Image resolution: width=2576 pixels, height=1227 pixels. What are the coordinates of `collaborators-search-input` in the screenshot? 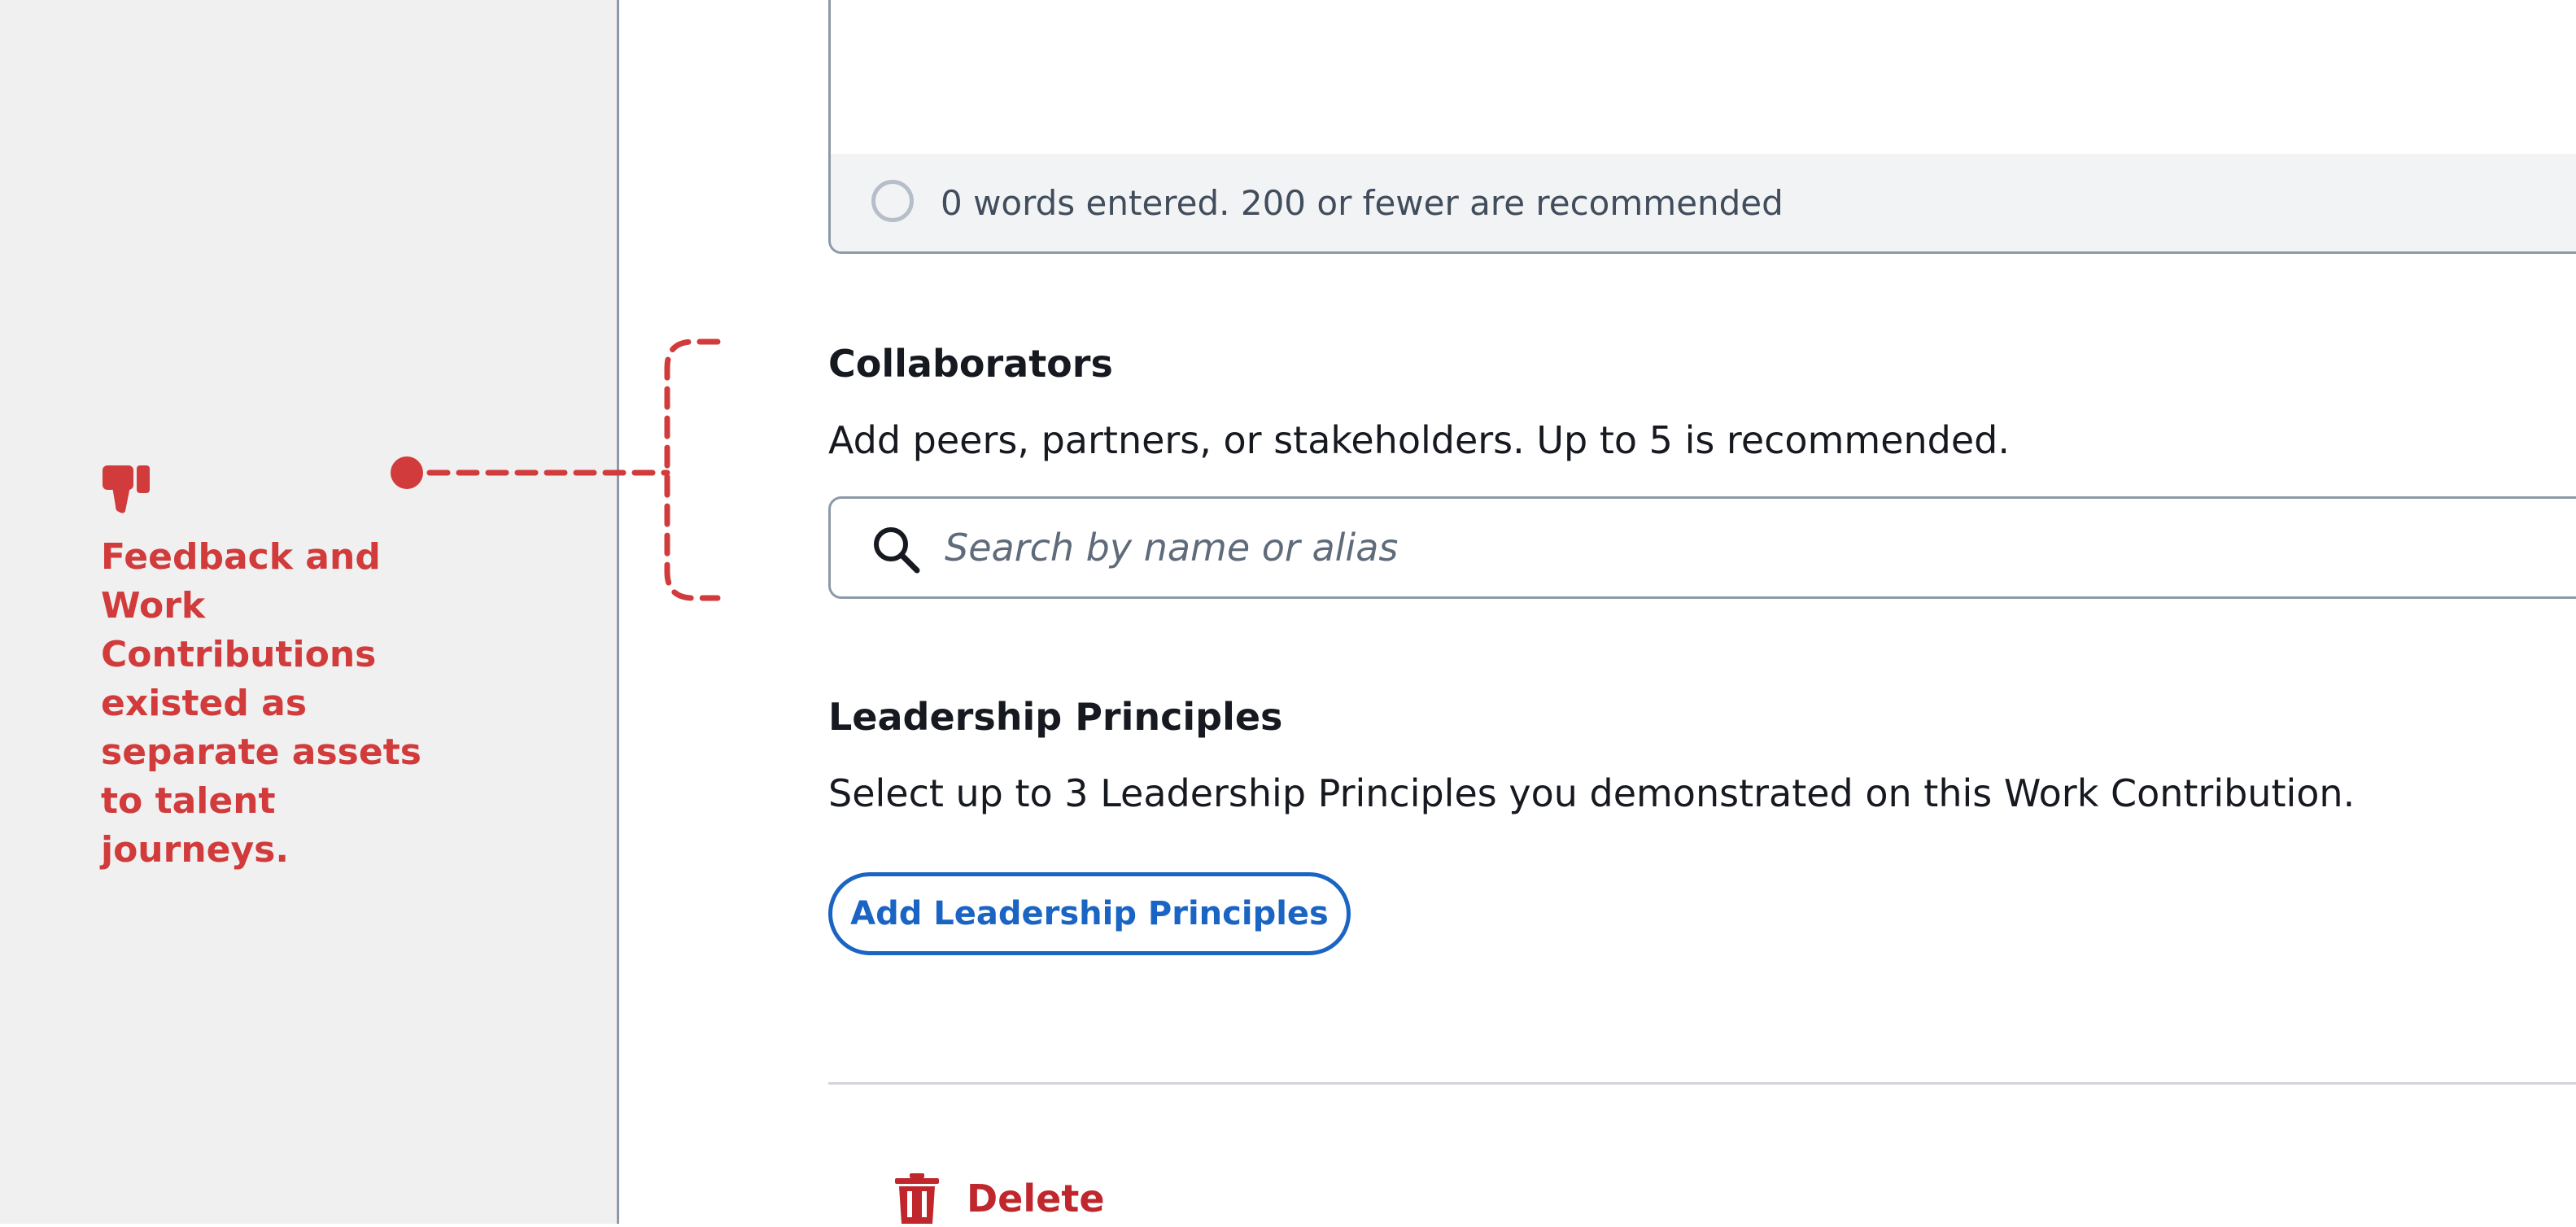 It's located at (1677, 547).